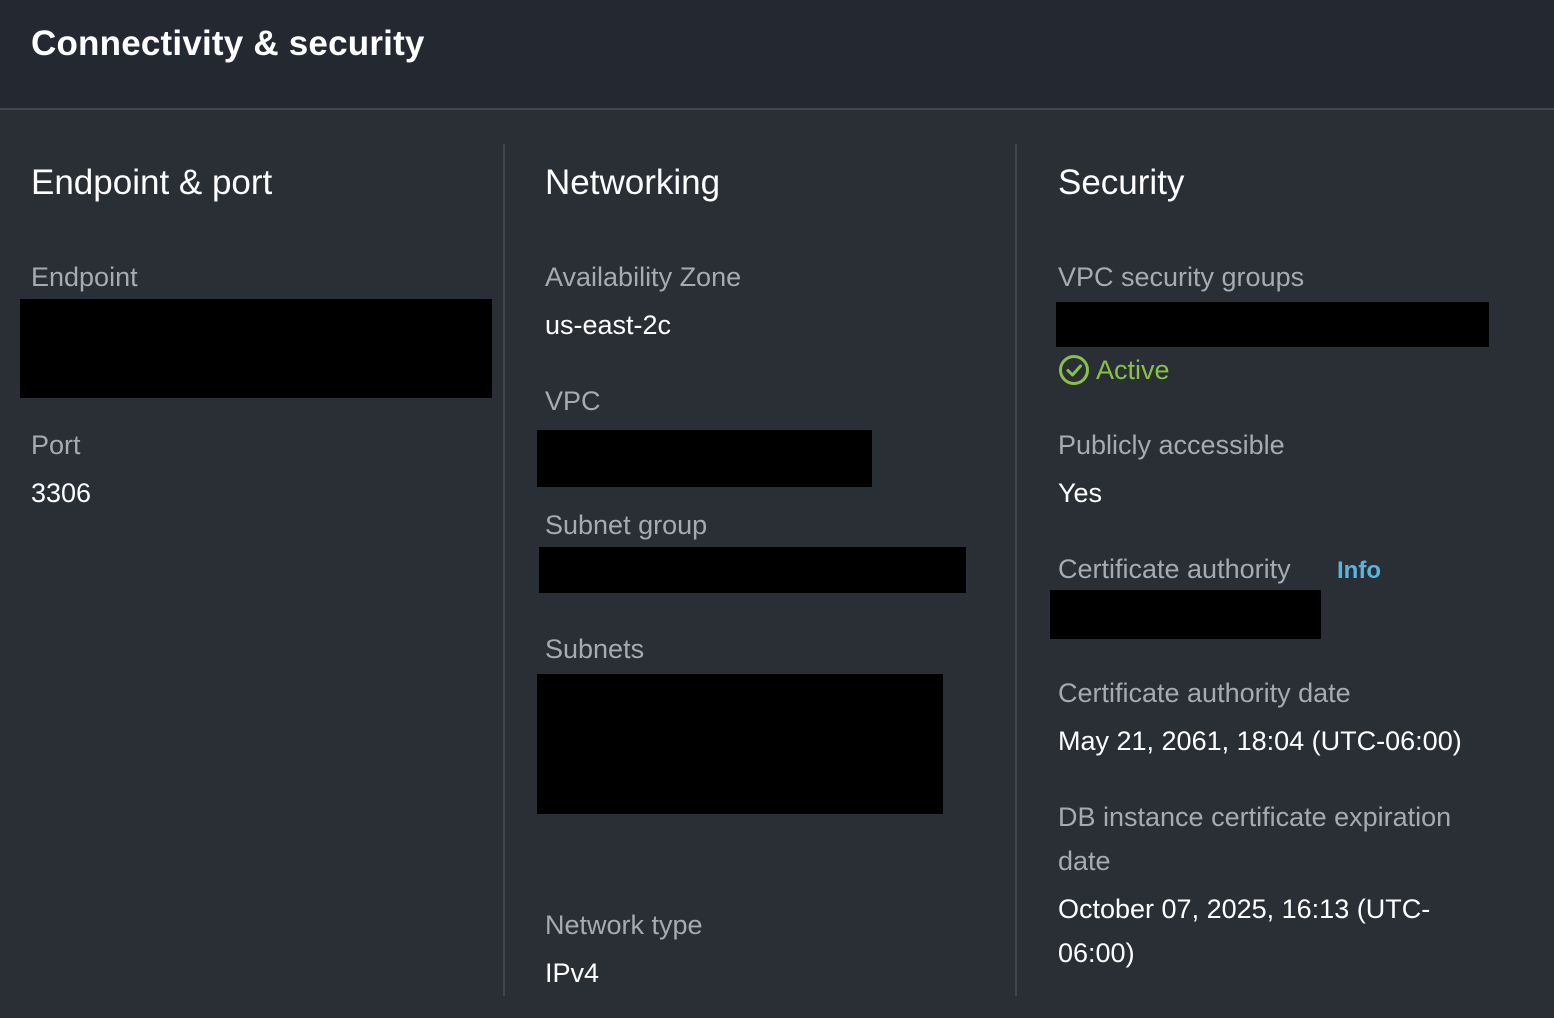  I want to click on vpc-value-redacted, so click(704, 458).